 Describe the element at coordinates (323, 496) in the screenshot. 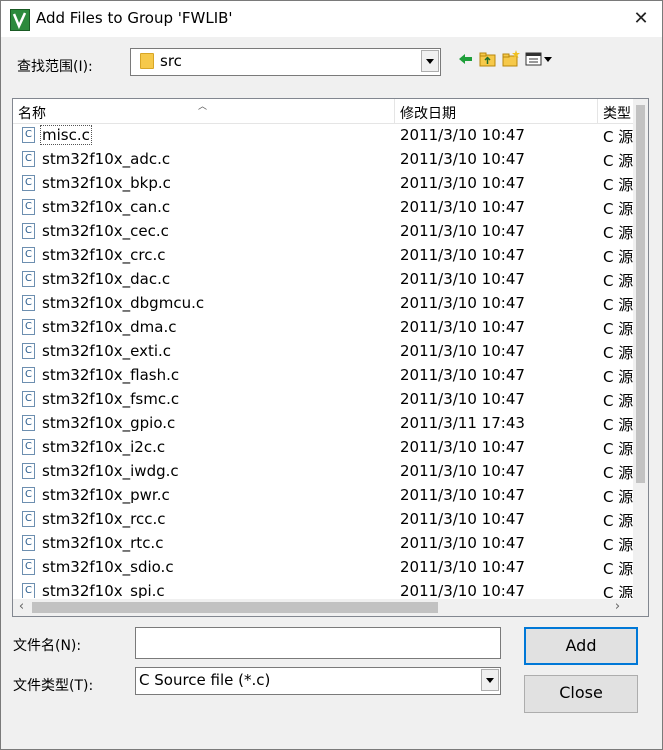

I see `file-row: Cstm32f10x_pwr.c 2011/3/10 10:47 C 源` at that location.